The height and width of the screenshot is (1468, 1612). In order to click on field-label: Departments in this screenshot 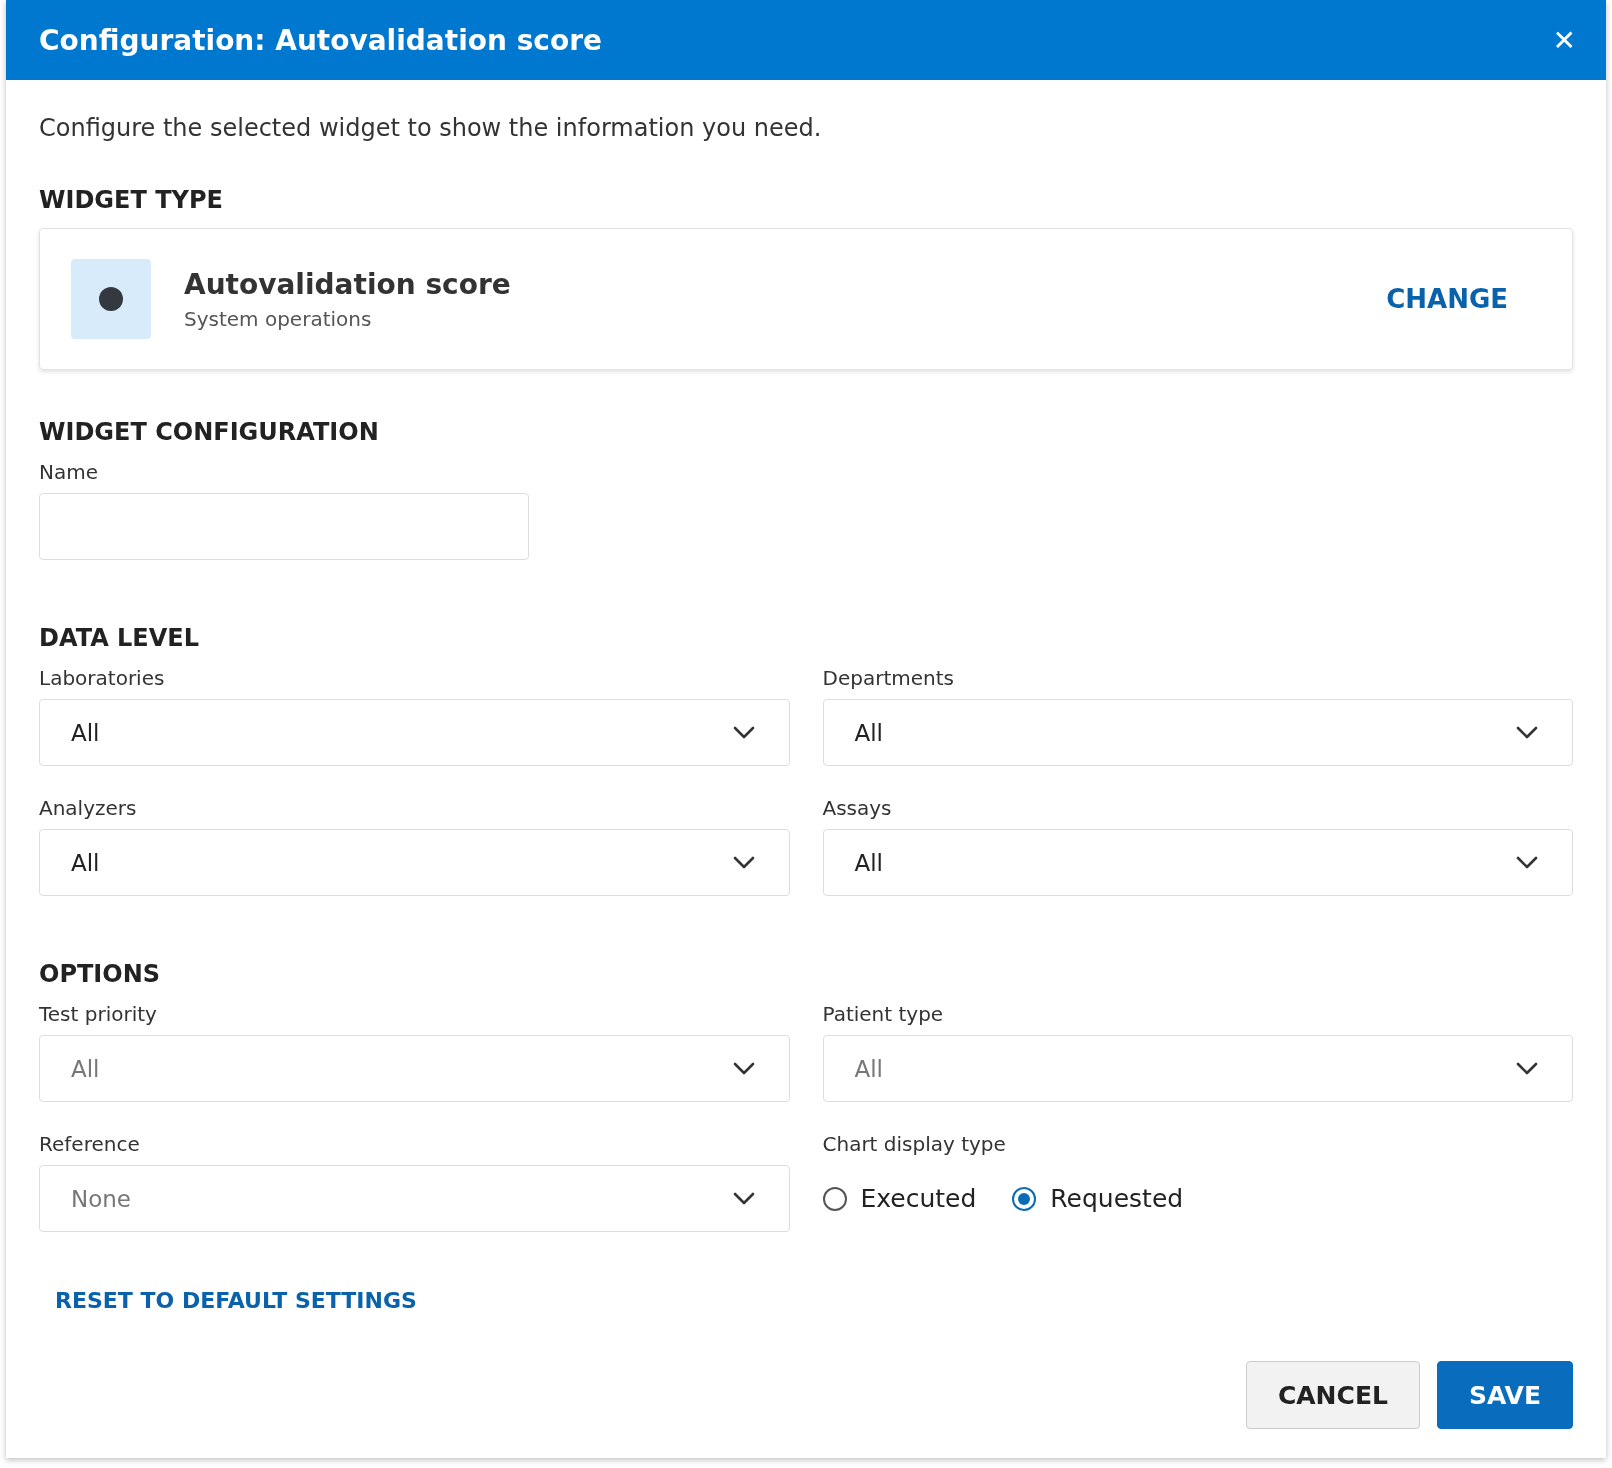, I will do `click(888, 678)`.